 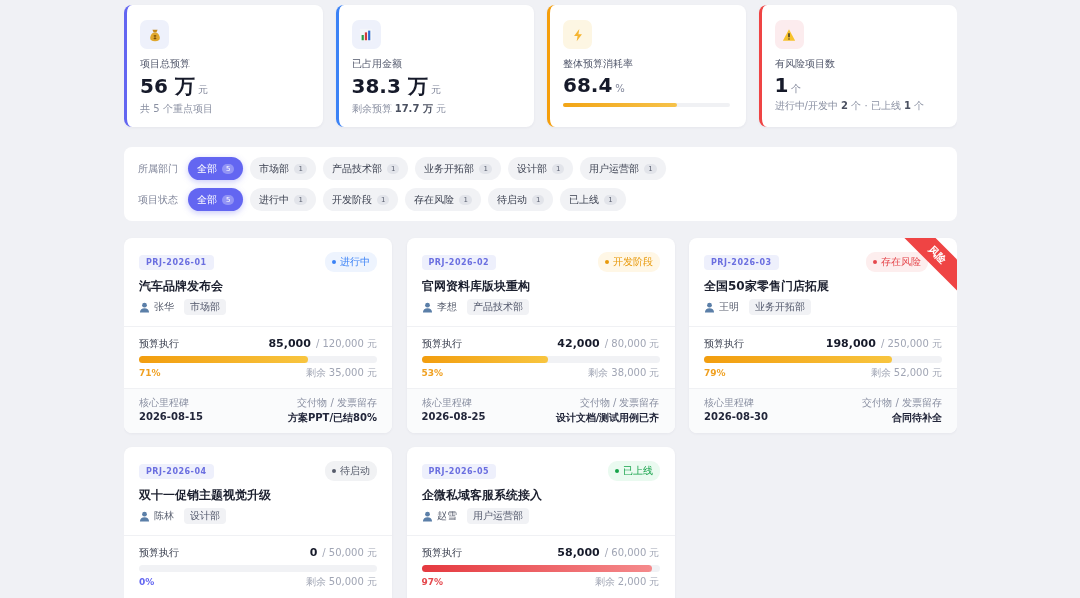 What do you see at coordinates (497, 307) in the screenshot?
I see `department-tag: 产品技术部` at bounding box center [497, 307].